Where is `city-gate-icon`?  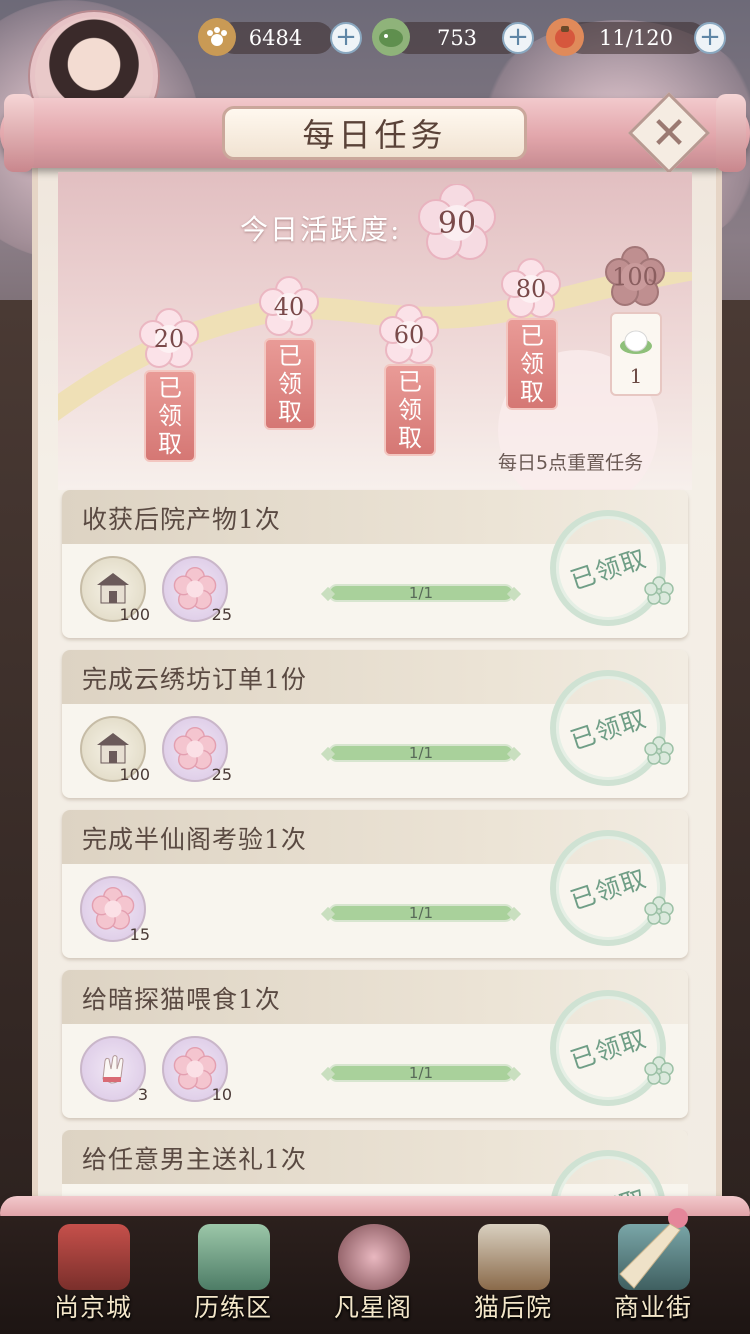
city-gate-icon is located at coordinates (94, 1257).